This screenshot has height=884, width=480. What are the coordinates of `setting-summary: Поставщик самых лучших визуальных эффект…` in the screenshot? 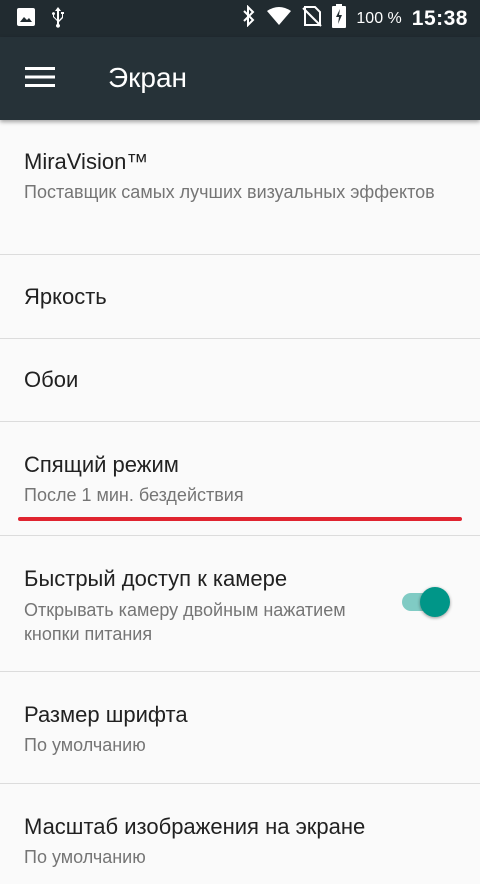 It's located at (229, 192).